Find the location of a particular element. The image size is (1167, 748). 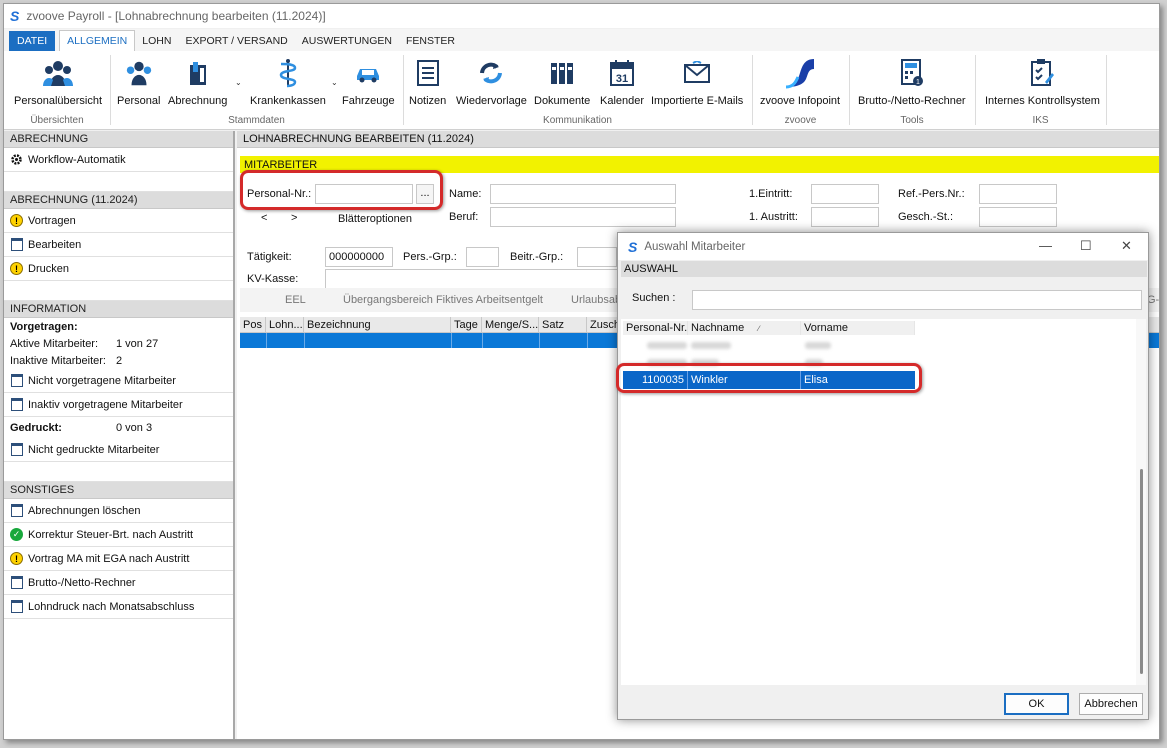

notizen-button: Notizen is located at coordinates (427, 81).